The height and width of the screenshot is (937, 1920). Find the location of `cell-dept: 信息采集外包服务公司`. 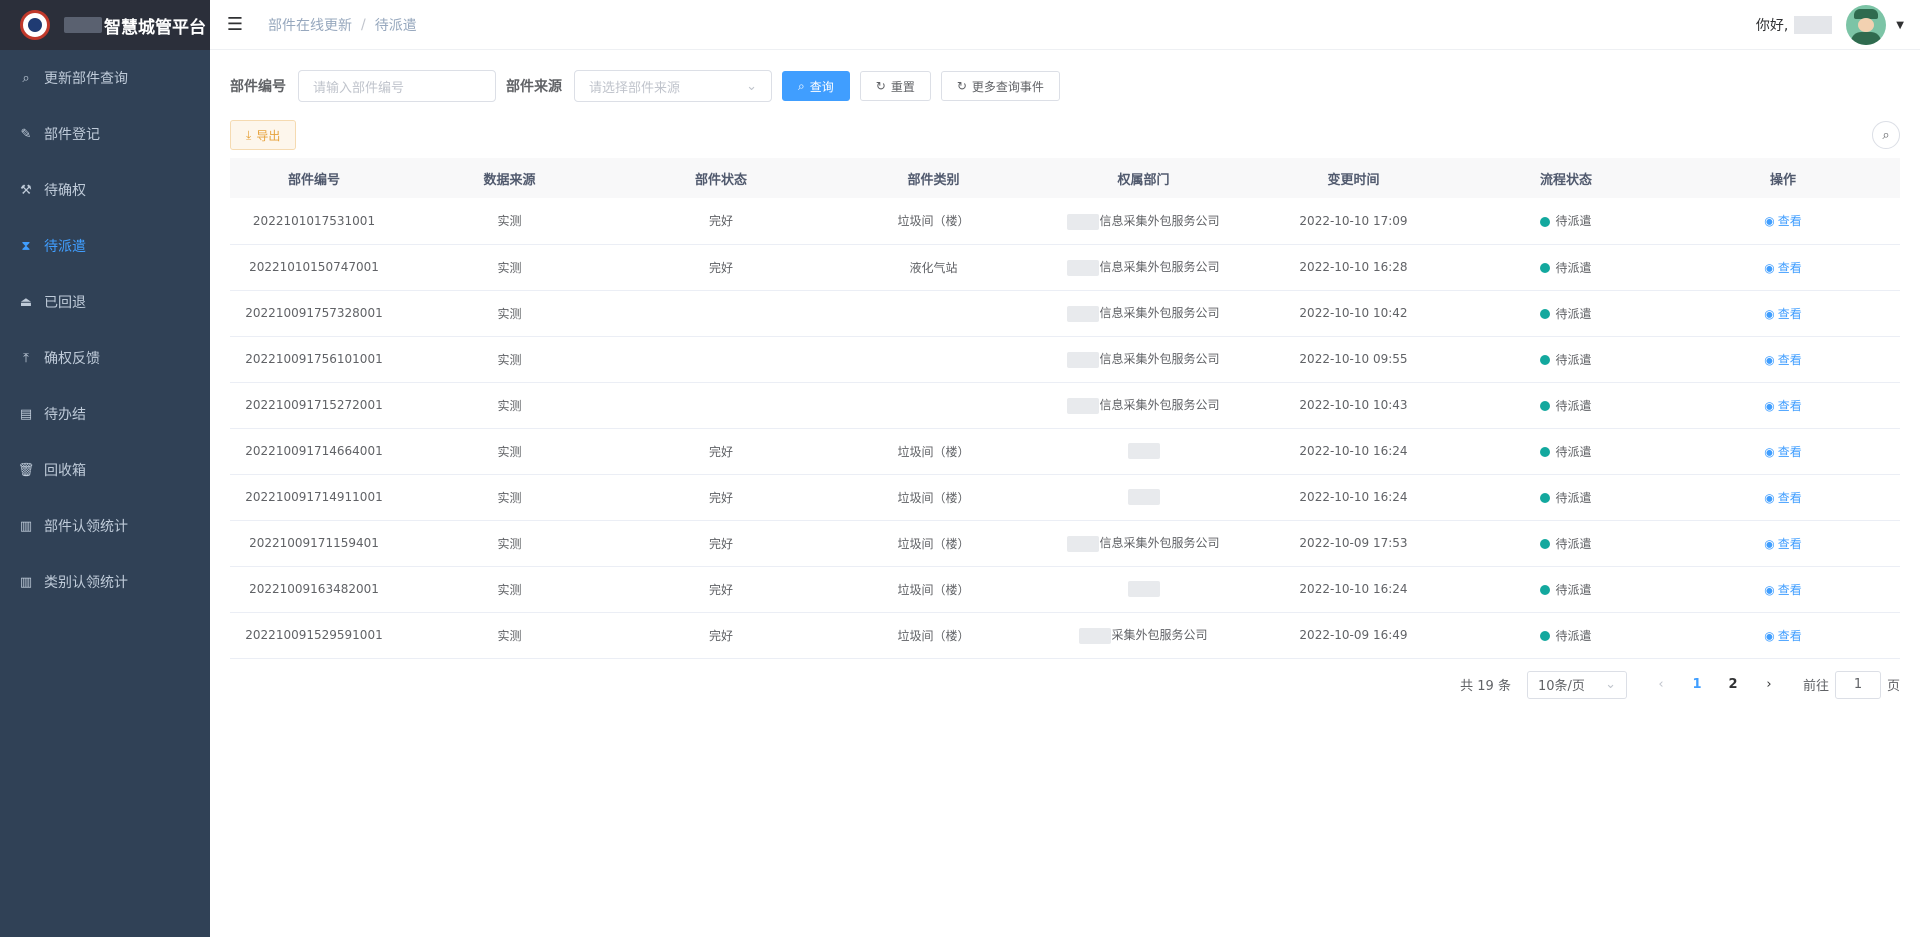

cell-dept: 信息采集外包服务公司 is located at coordinates (1143, 405).